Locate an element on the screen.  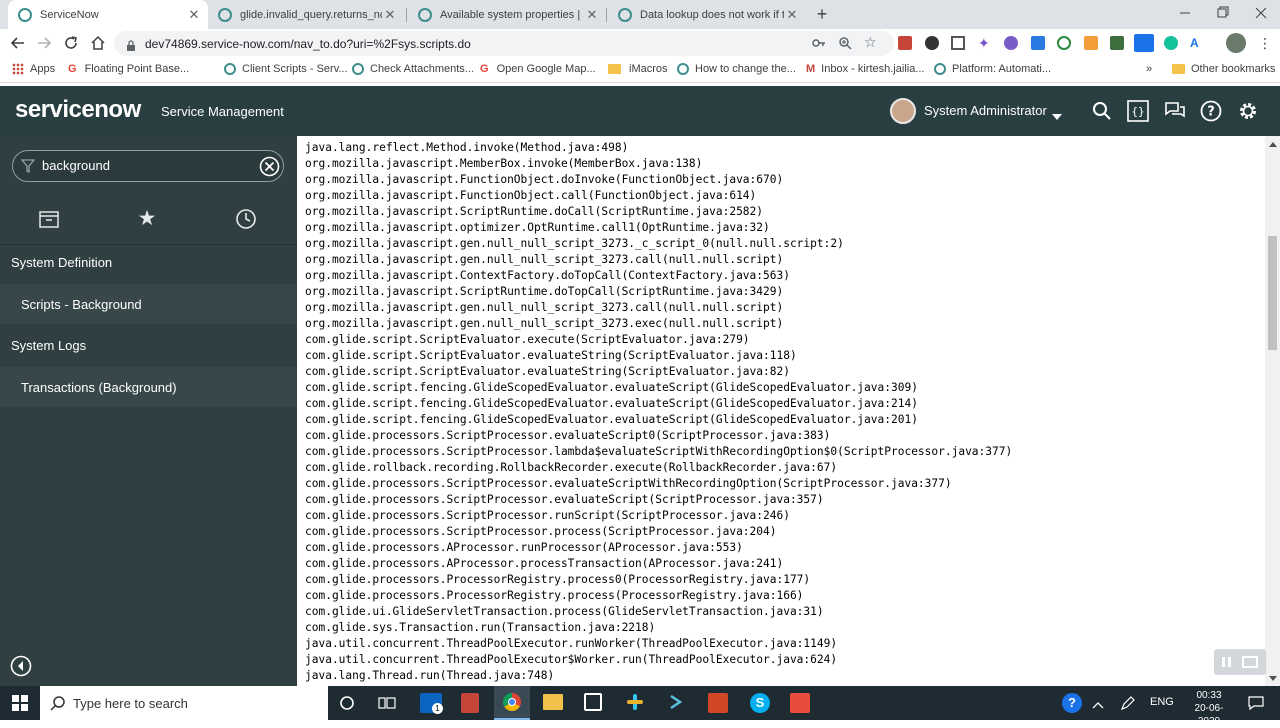
other-bookmarks: Other bookmarks is located at coordinates (1223, 69).